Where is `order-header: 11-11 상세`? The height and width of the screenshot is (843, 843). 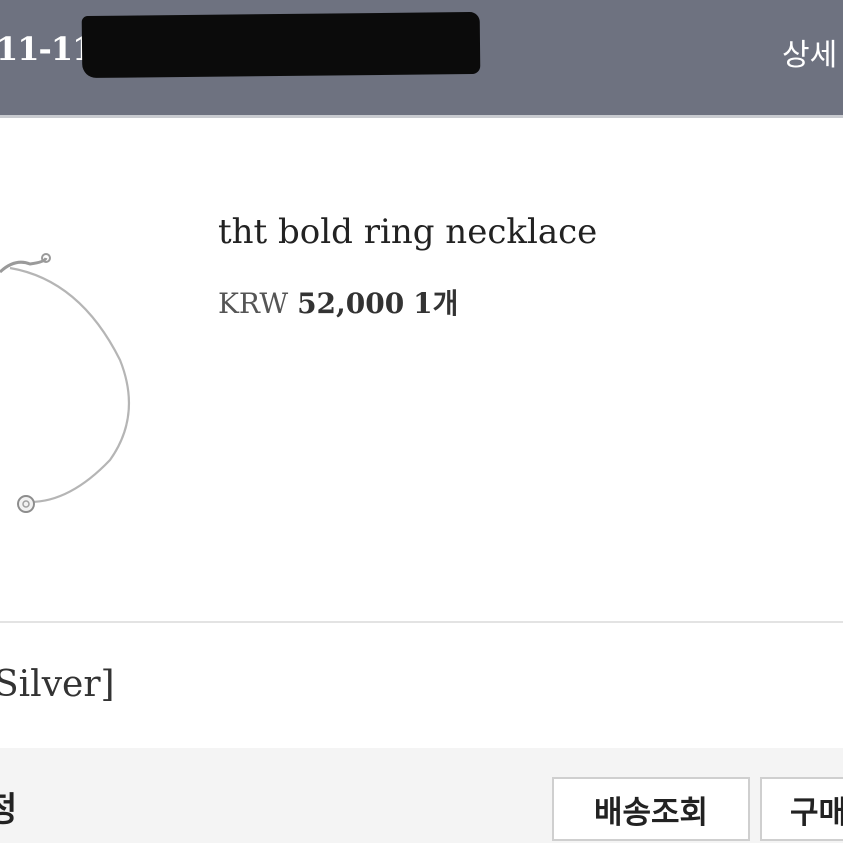
order-header: 11-11 상세 is located at coordinates (421, 57).